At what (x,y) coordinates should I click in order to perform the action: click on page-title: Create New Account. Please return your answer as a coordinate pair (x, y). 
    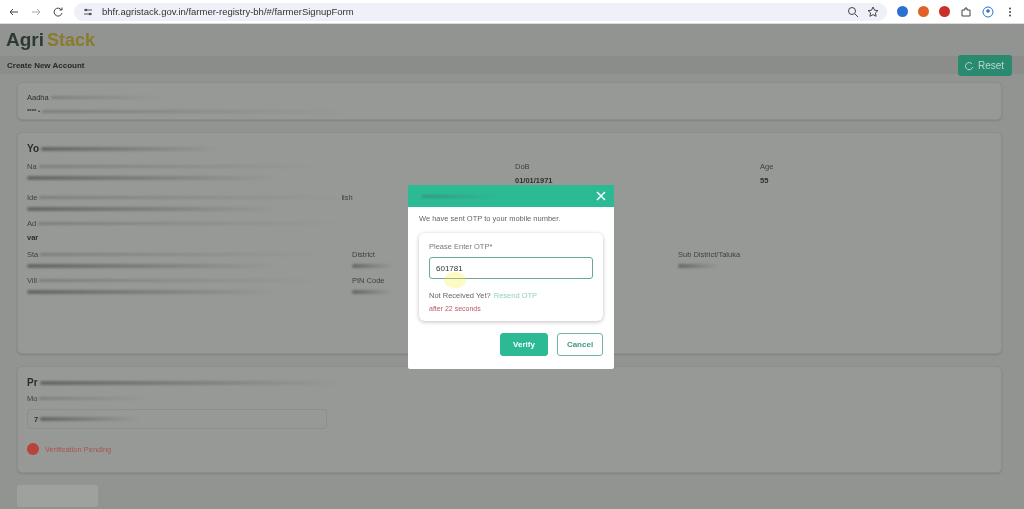
    Looking at the image, I should click on (46, 65).